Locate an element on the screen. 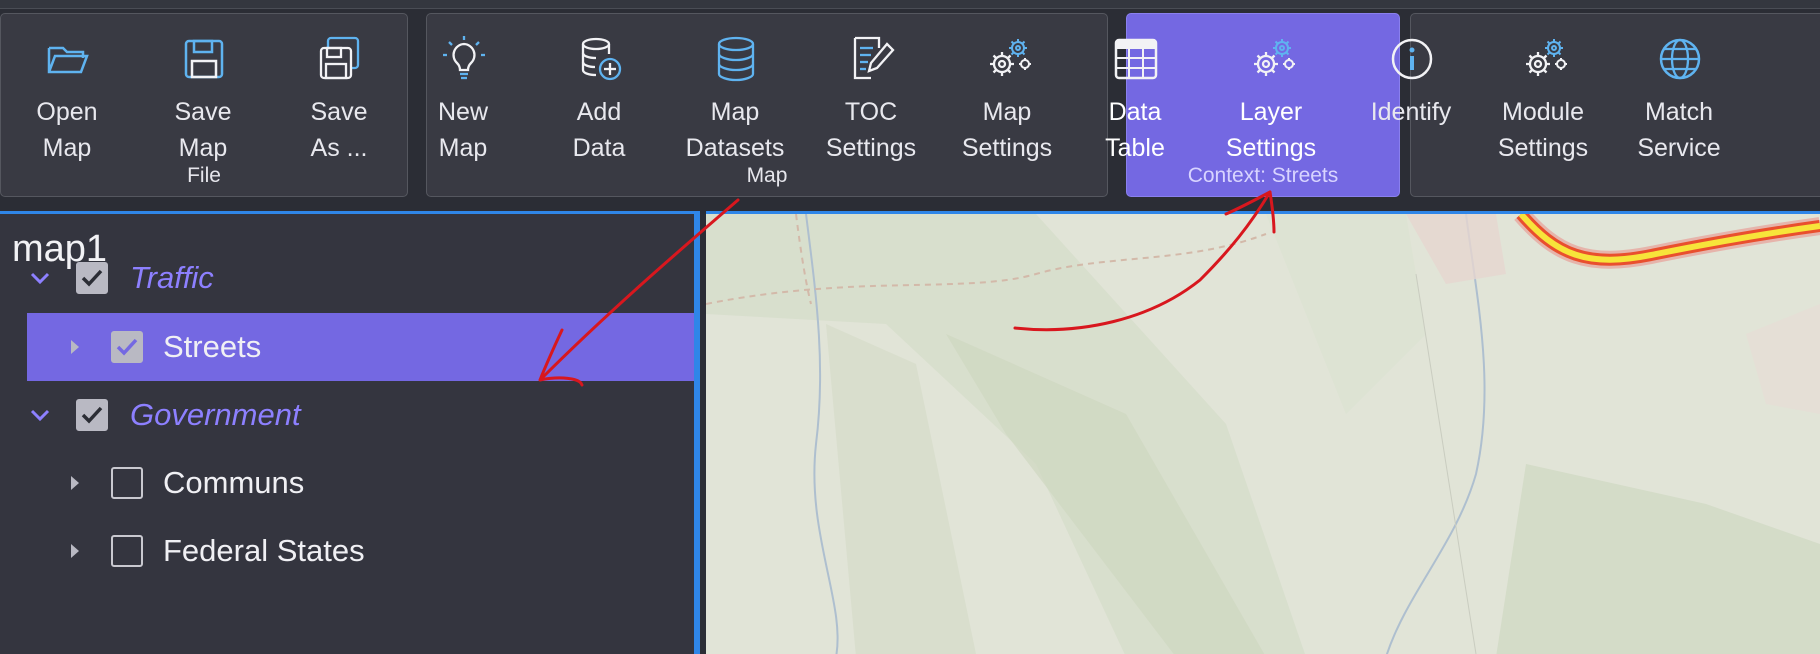 This screenshot has height=654, width=1820. toc-row-traffic: Traffic is located at coordinates (347, 278).